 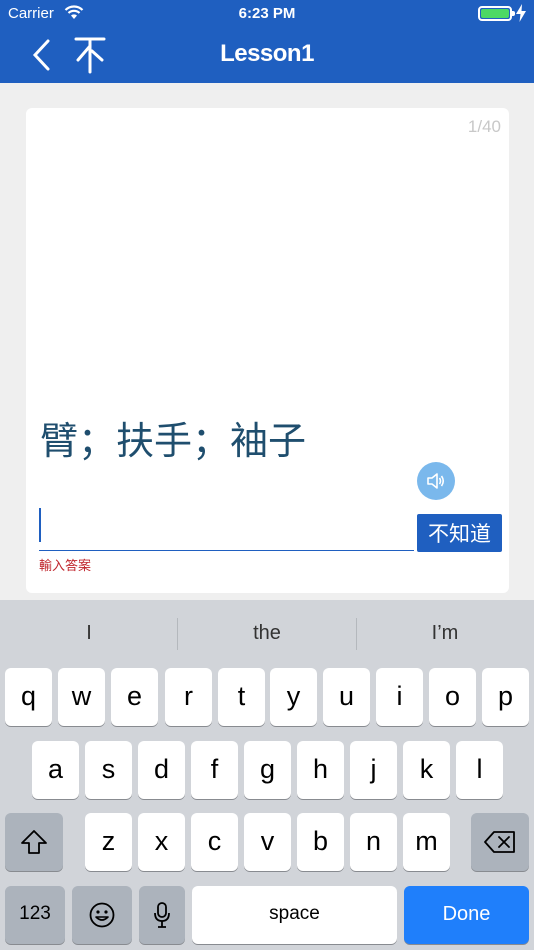 What do you see at coordinates (226, 528) in the screenshot?
I see `answer-input` at bounding box center [226, 528].